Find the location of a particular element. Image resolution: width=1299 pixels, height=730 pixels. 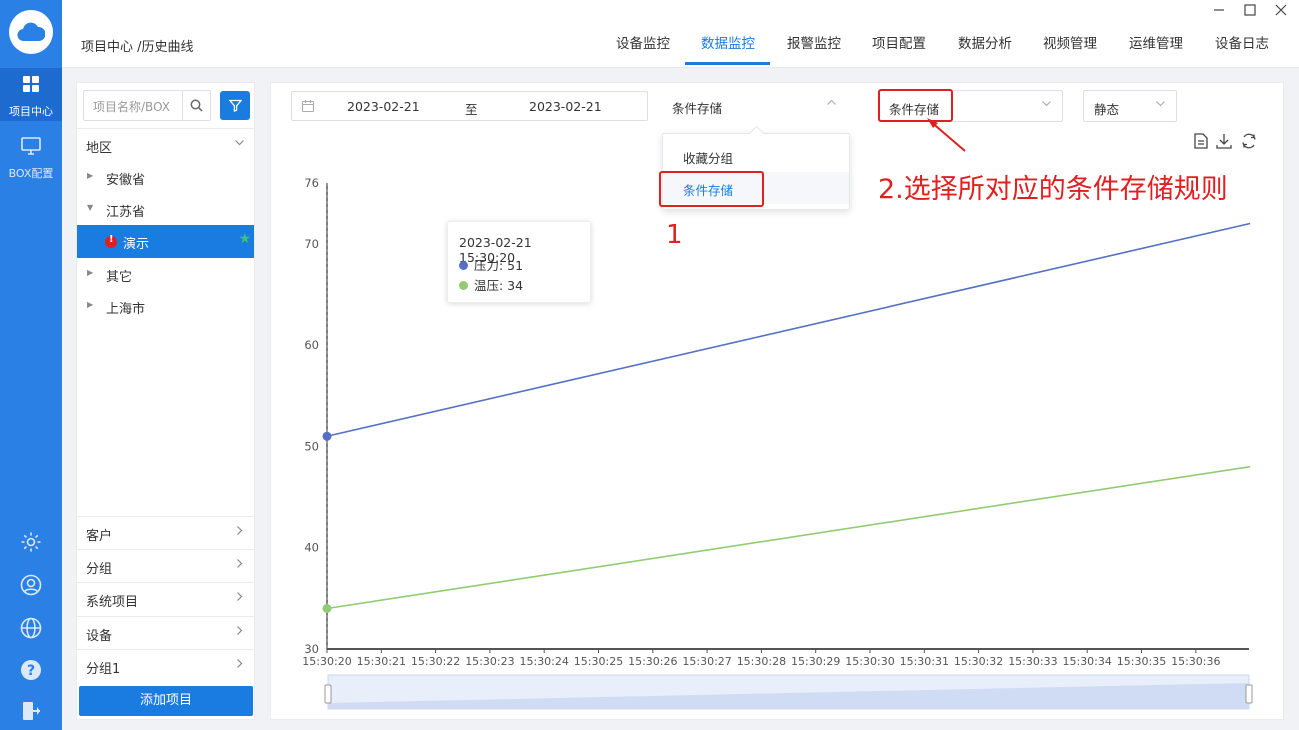

tree-item-label: 其它 is located at coordinates (119, 277).